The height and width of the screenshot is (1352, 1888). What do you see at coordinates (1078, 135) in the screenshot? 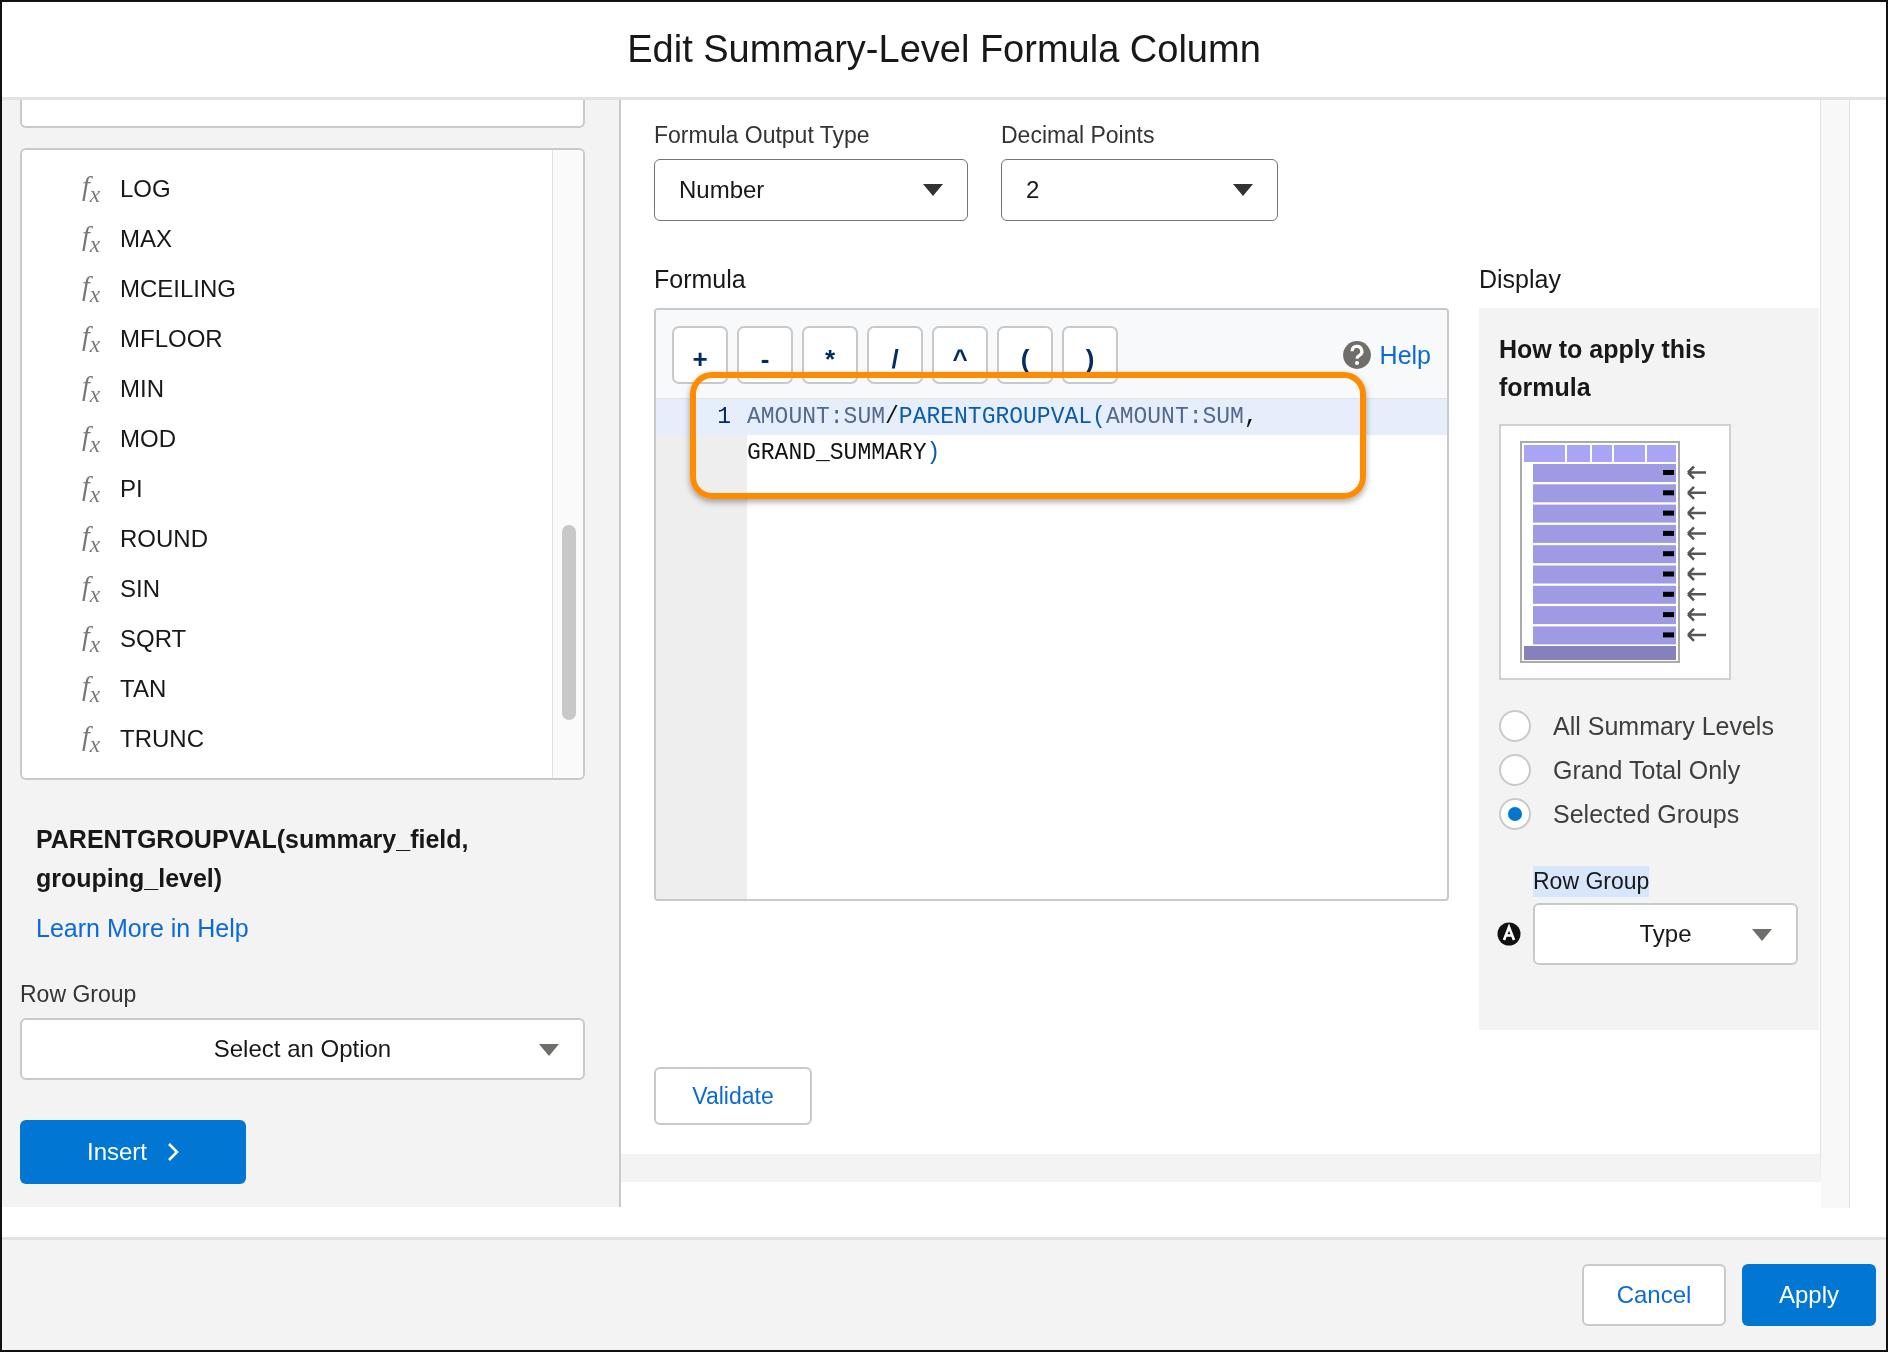
I see `field-label: Decimal Points` at bounding box center [1078, 135].